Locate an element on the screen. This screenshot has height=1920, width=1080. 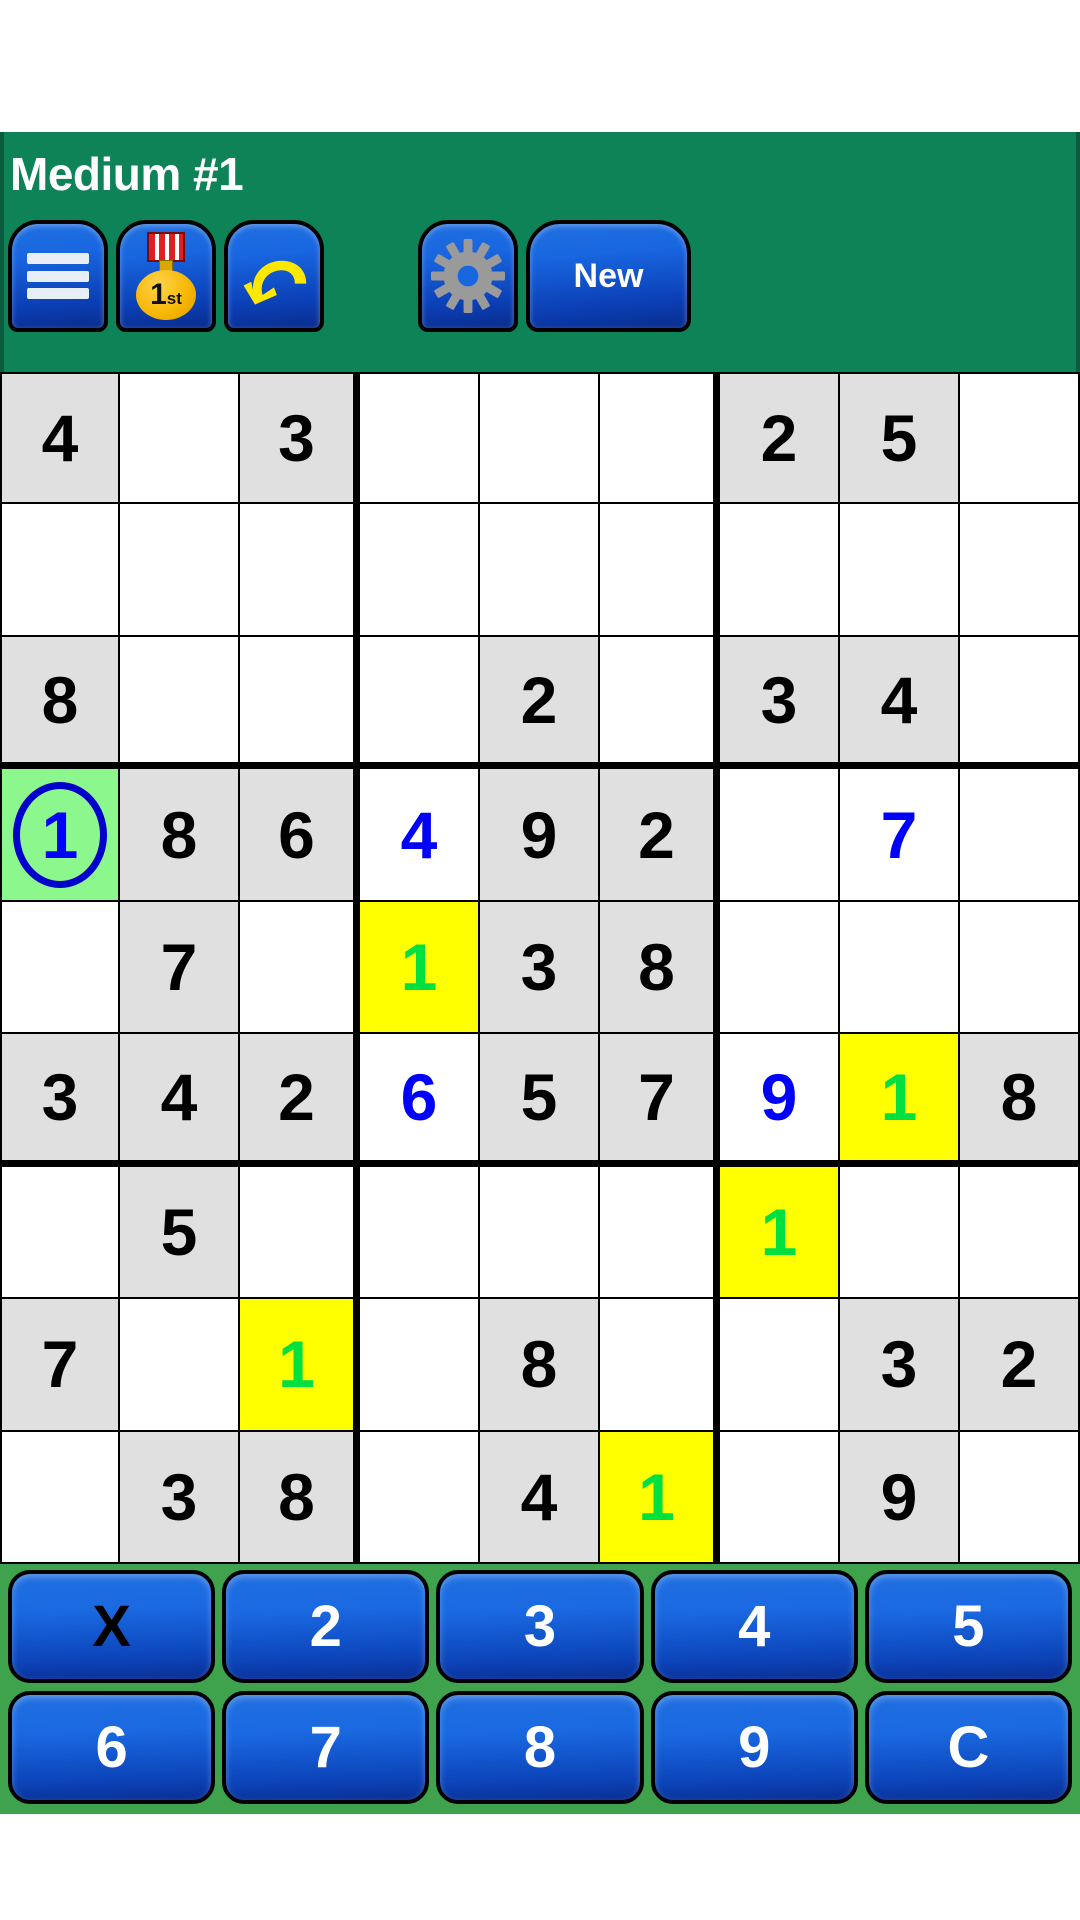
sudoku-cell-r7c6 is located at coordinates (660, 1233).